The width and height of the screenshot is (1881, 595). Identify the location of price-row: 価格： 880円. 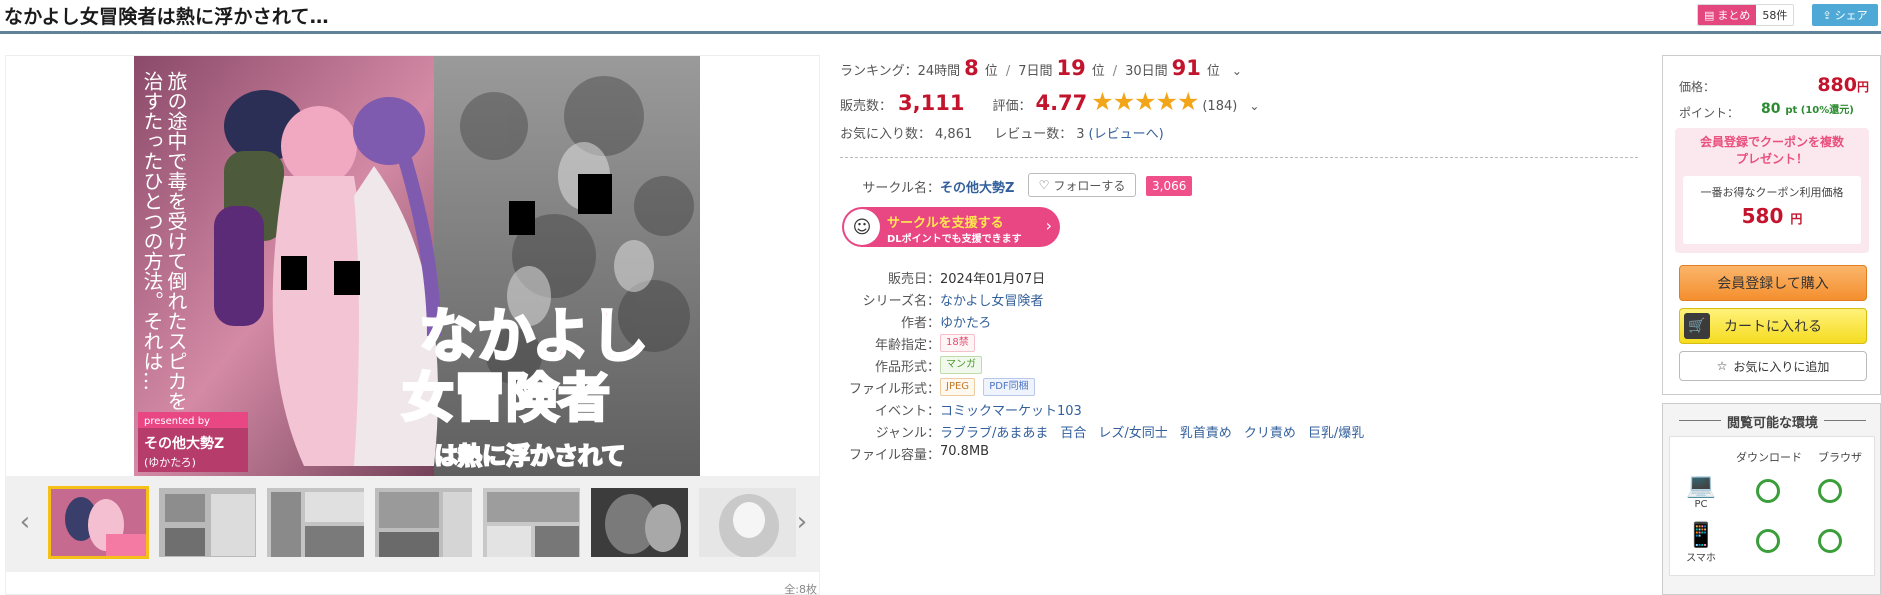
(1774, 85).